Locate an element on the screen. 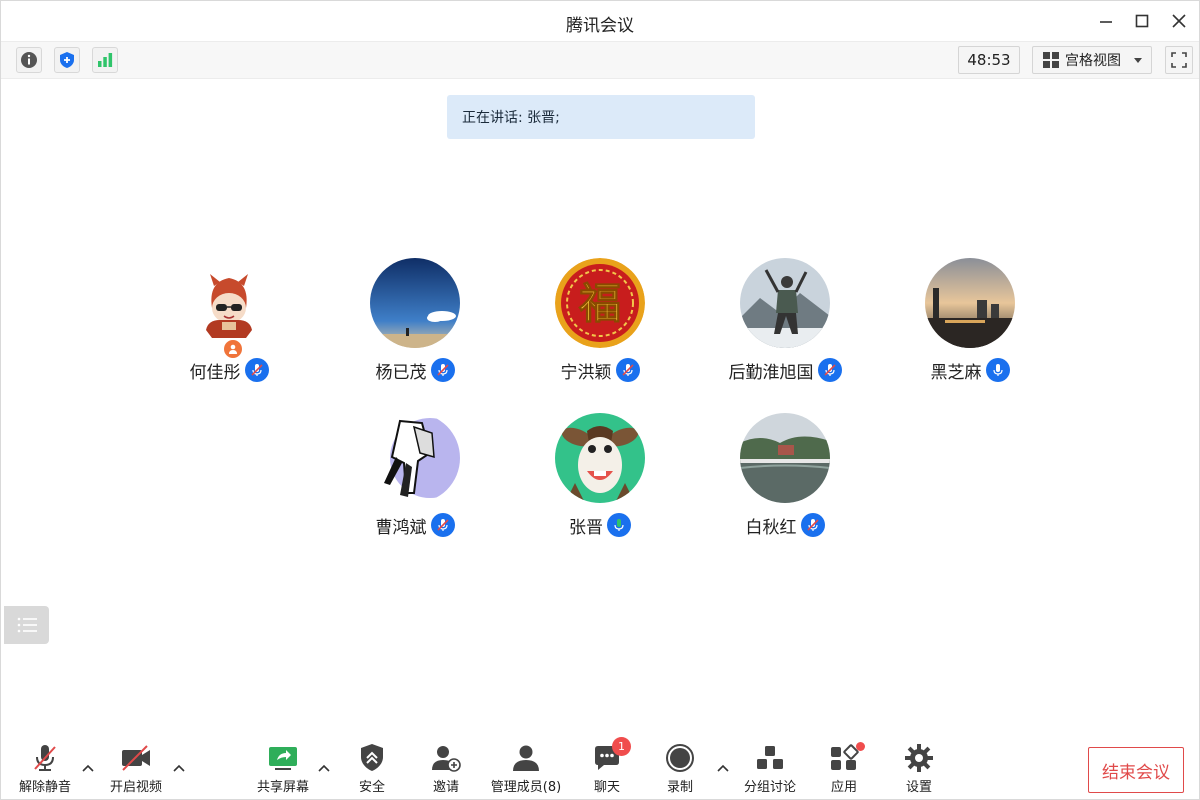  participant-name-row: 宁洪颖 is located at coordinates (600, 370).